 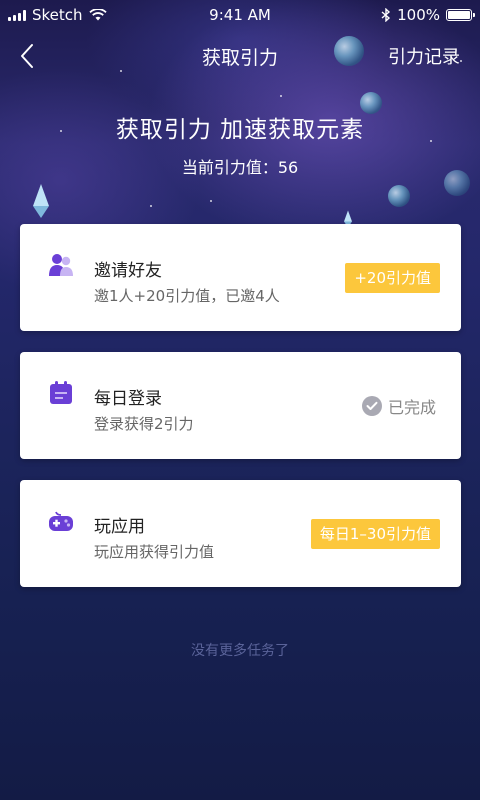 I want to click on battery-icon, so click(x=460, y=15).